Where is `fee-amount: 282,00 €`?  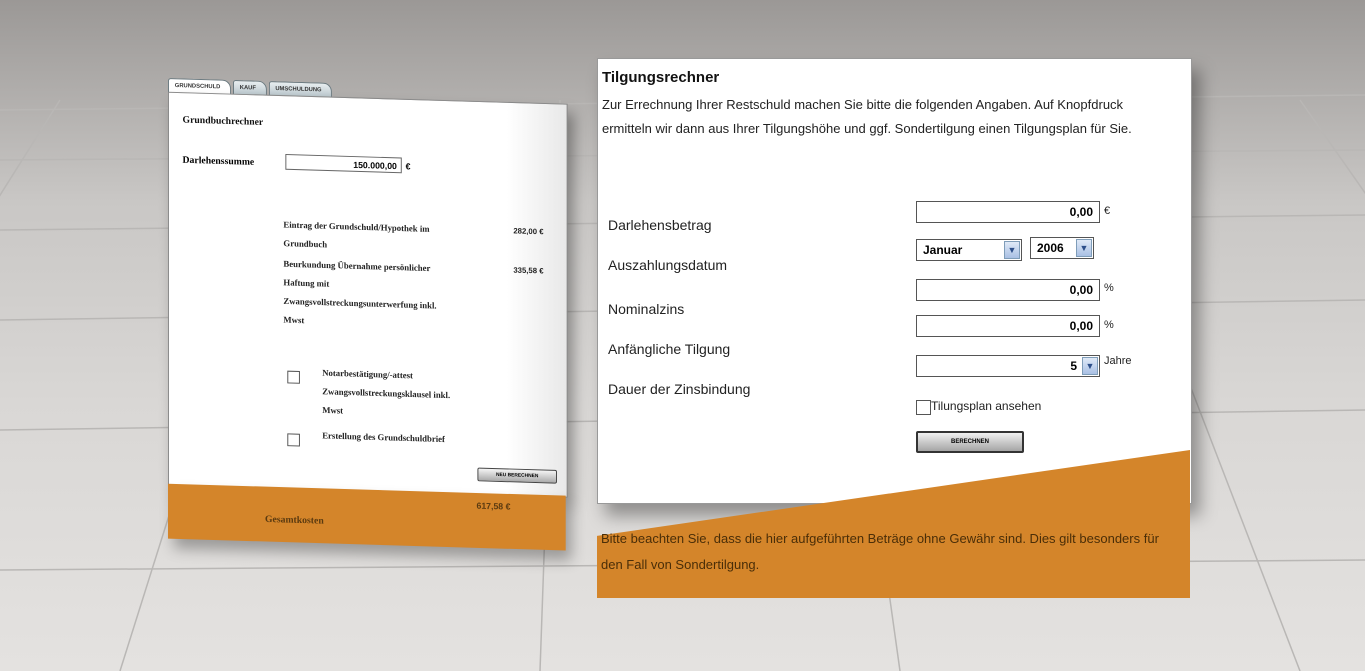 fee-amount: 282,00 € is located at coordinates (528, 231).